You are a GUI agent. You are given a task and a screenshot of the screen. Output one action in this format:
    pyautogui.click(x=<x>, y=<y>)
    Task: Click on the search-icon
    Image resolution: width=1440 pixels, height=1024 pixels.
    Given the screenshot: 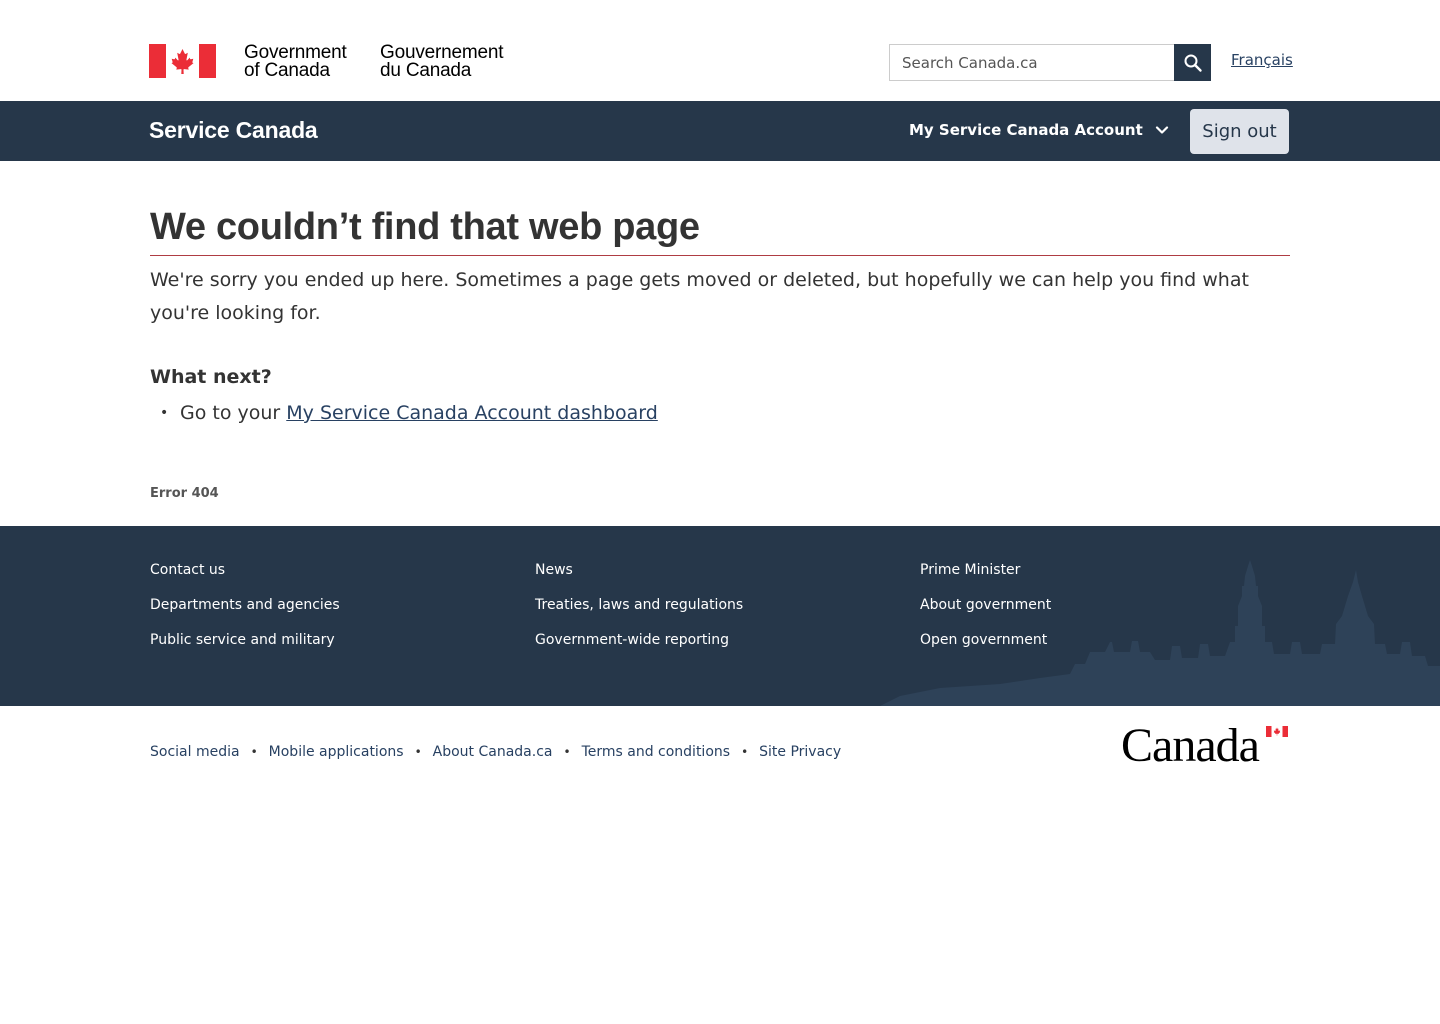 What is the action you would take?
    pyautogui.click(x=1193, y=63)
    